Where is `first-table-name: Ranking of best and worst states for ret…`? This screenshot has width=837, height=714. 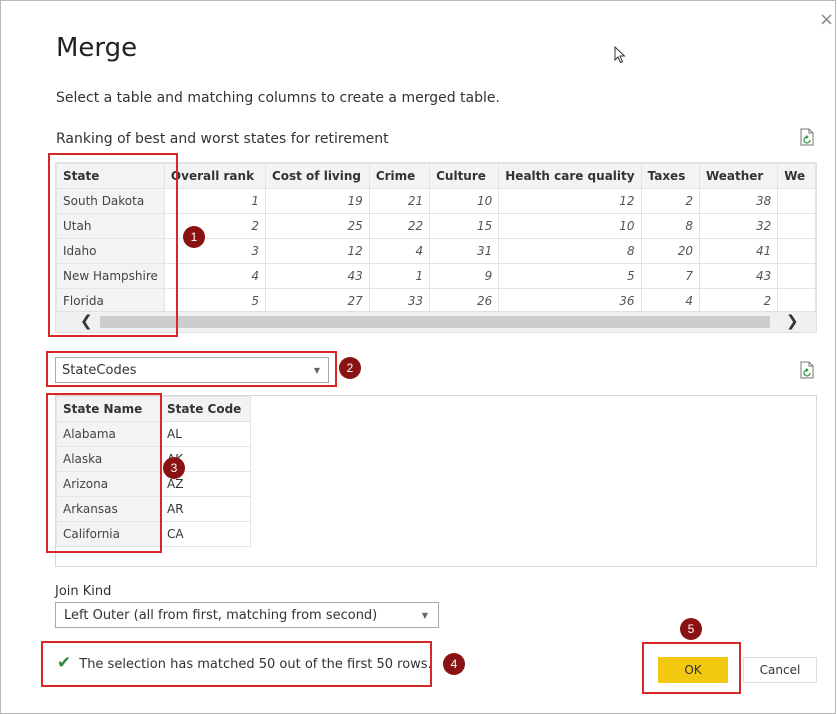 first-table-name: Ranking of best and worst states for ret… is located at coordinates (222, 139).